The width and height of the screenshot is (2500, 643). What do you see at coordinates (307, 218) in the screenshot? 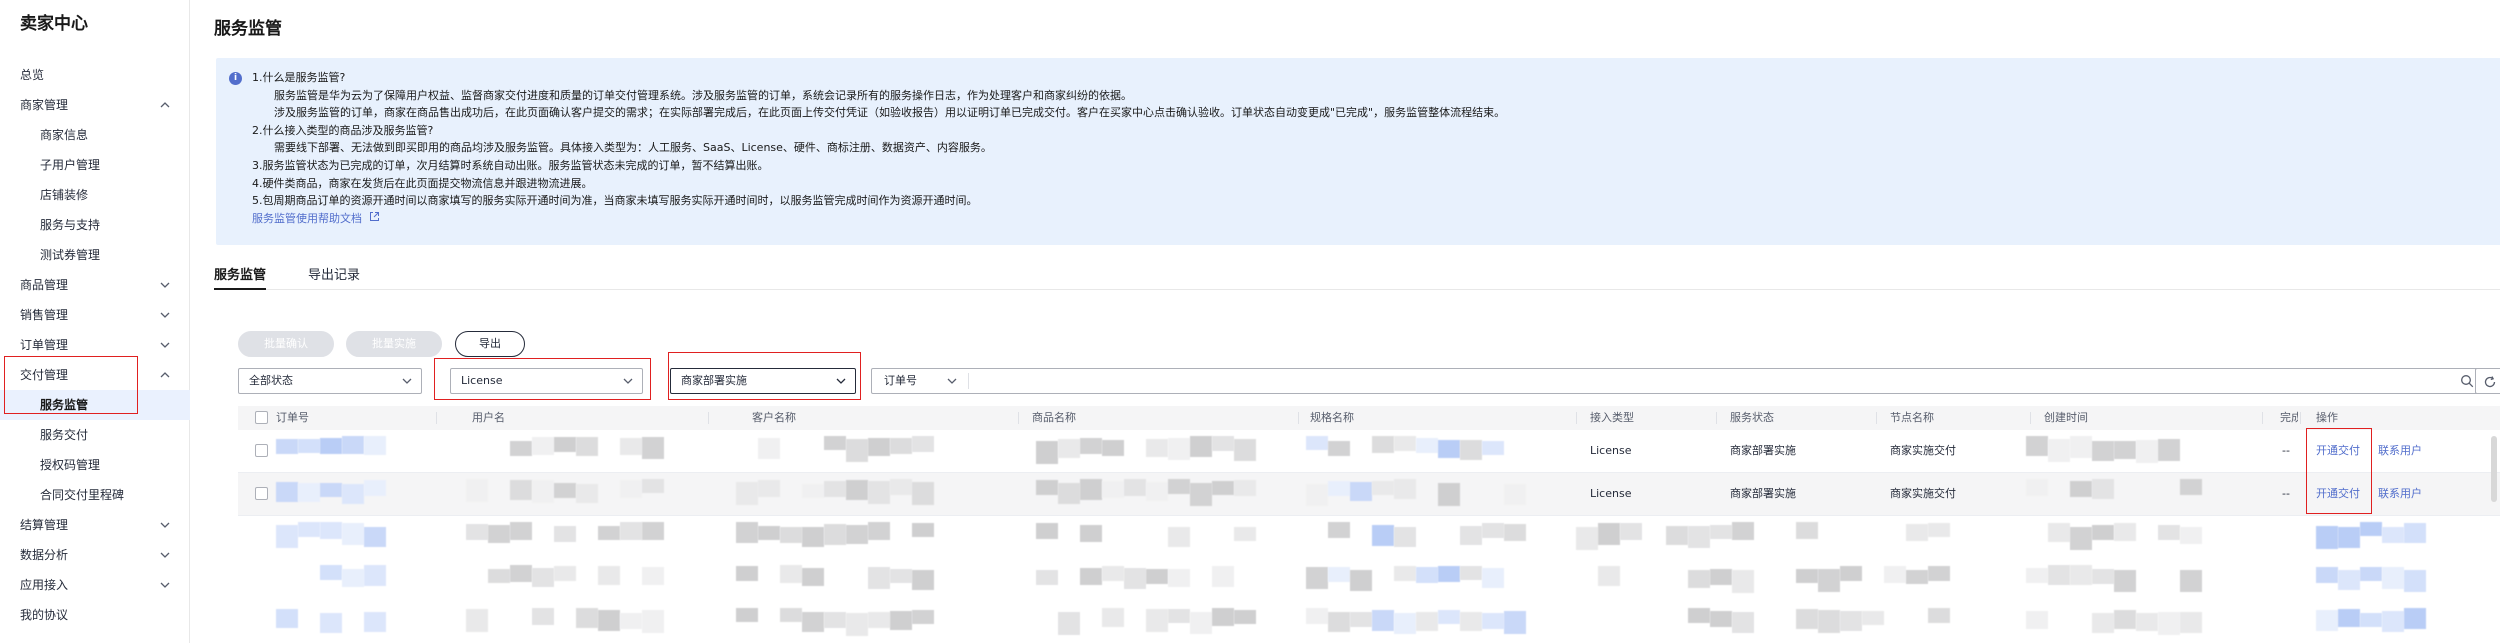
I see `help-doc-link: 服务监管使用帮助文档` at bounding box center [307, 218].